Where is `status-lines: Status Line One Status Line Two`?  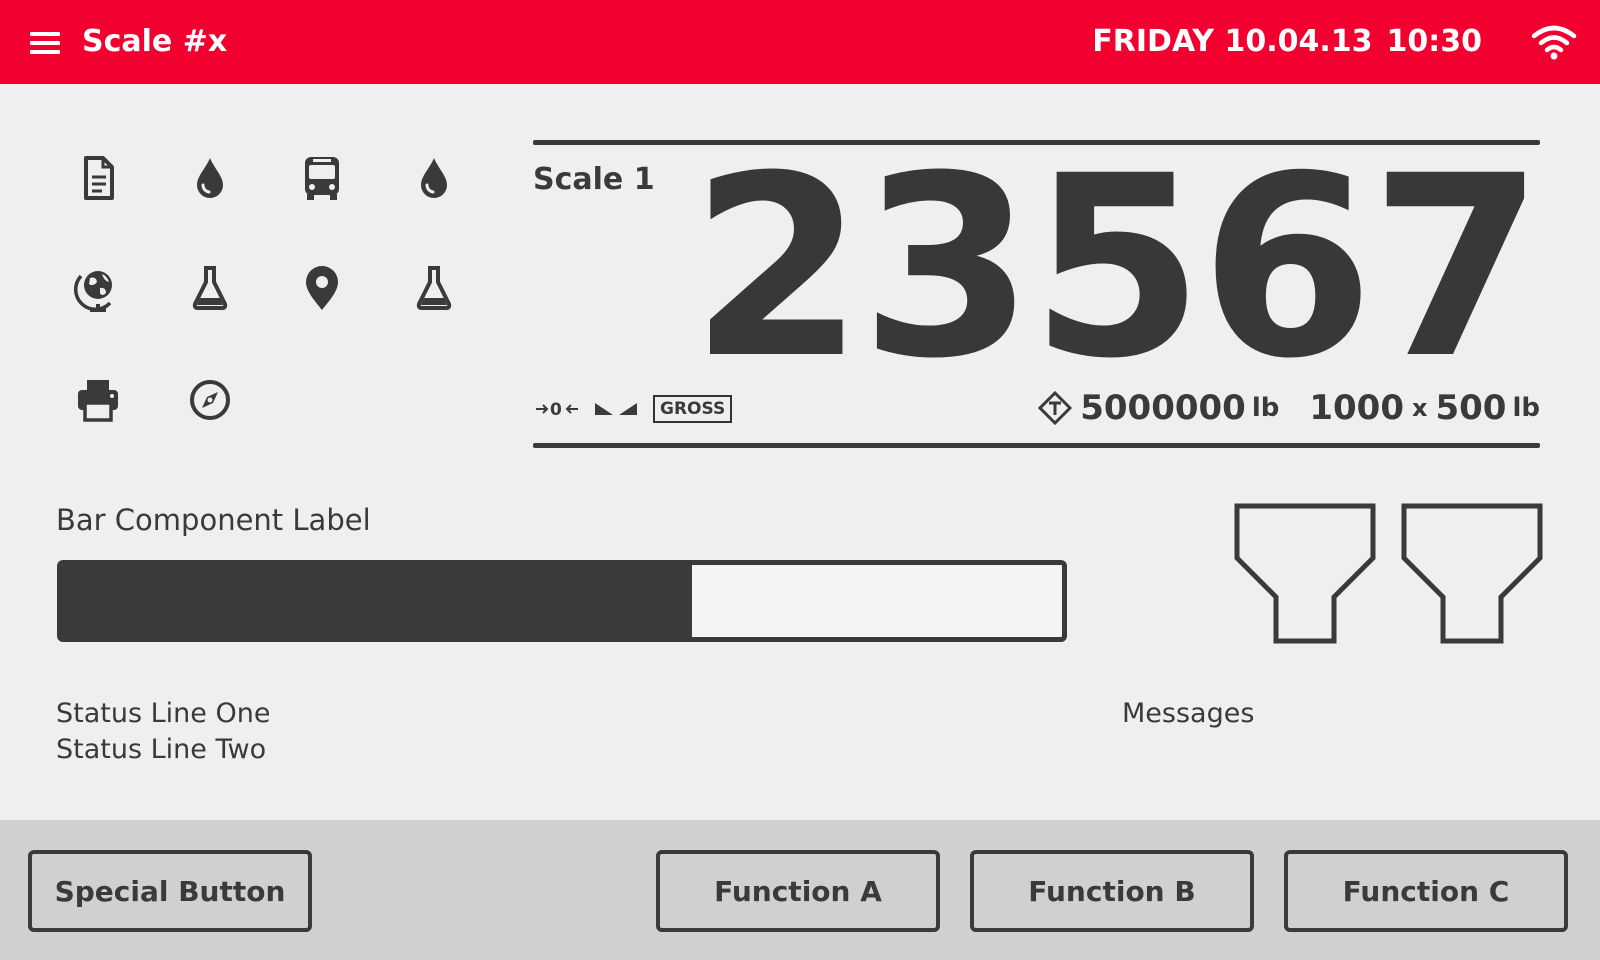 status-lines: Status Line One Status Line Two is located at coordinates (163, 732).